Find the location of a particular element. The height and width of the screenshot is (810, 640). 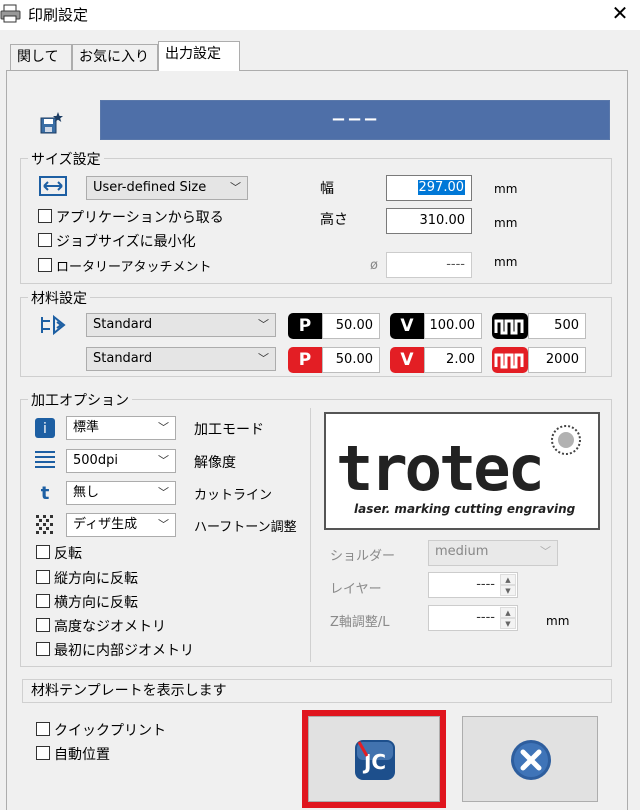

size-select-value: User-defined Size is located at coordinates (150, 187).